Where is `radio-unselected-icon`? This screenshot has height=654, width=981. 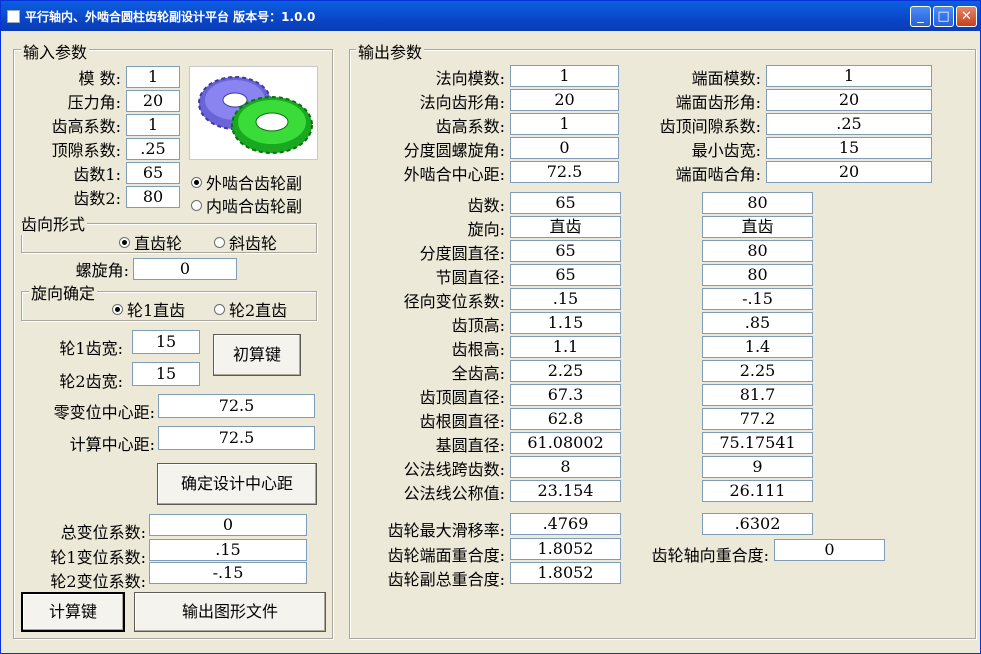 radio-unselected-icon is located at coordinates (219, 242).